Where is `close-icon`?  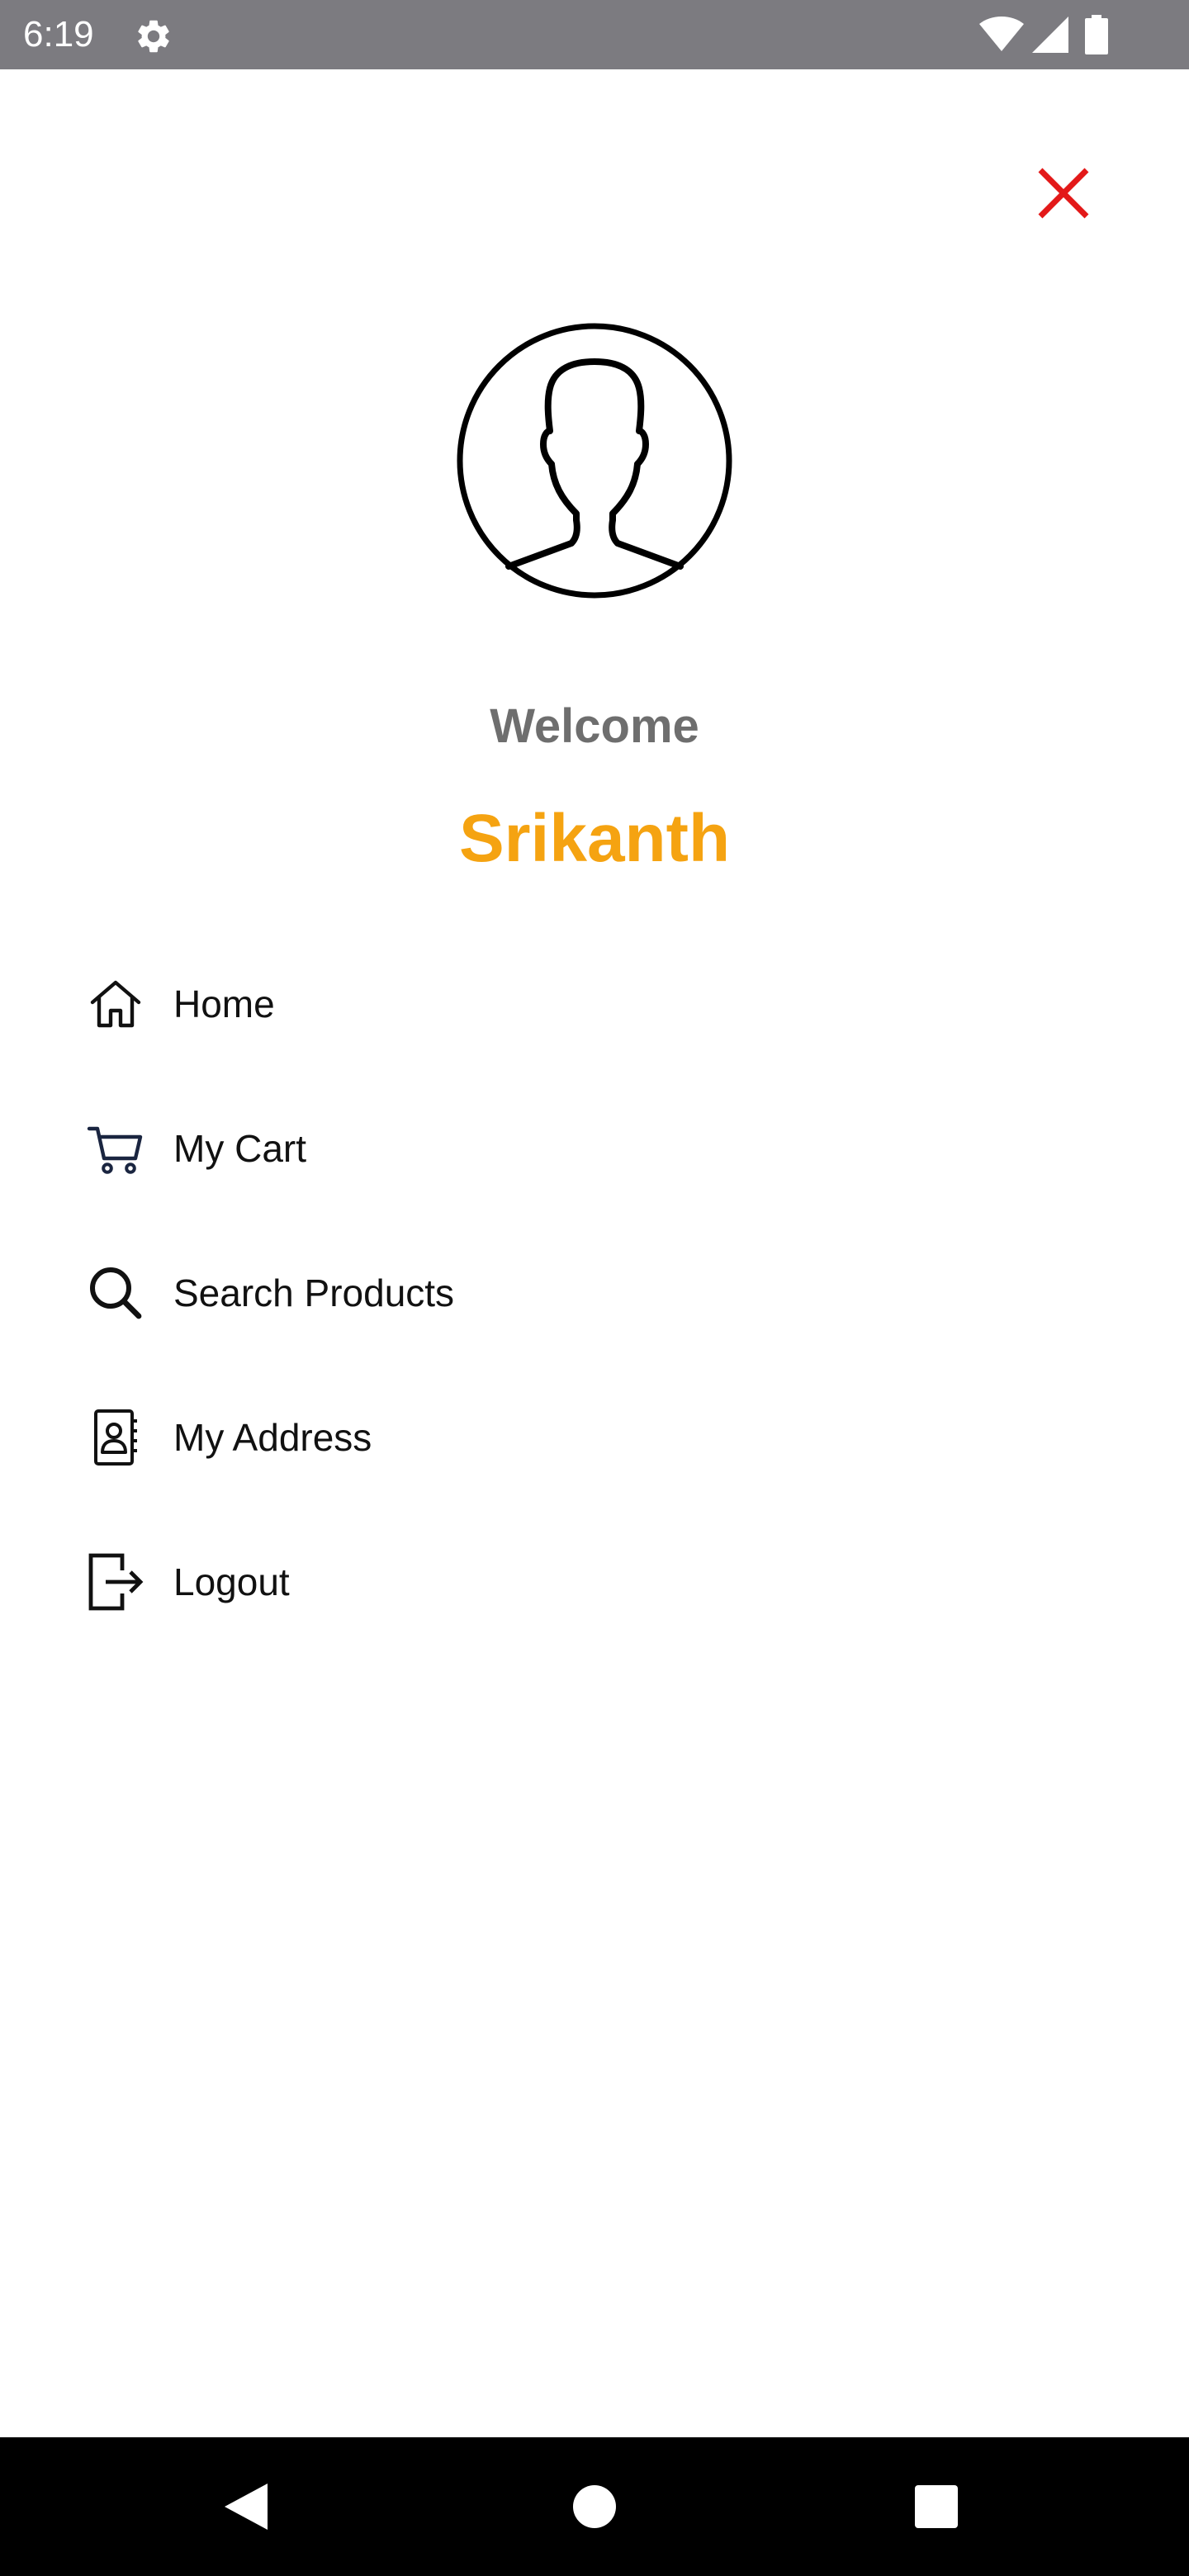
close-icon is located at coordinates (1063, 193).